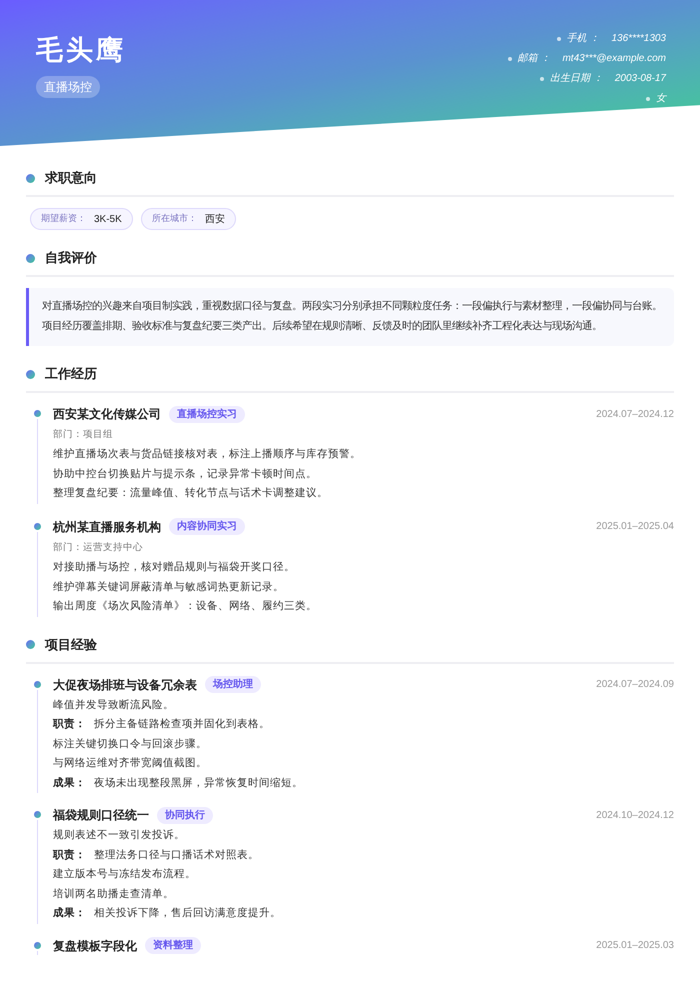 This screenshot has height=990, width=700. What do you see at coordinates (191, 494) in the screenshot?
I see `duty-line: 整理复盘纪要：流量峰值、转化节点与话术卡调整建议。` at bounding box center [191, 494].